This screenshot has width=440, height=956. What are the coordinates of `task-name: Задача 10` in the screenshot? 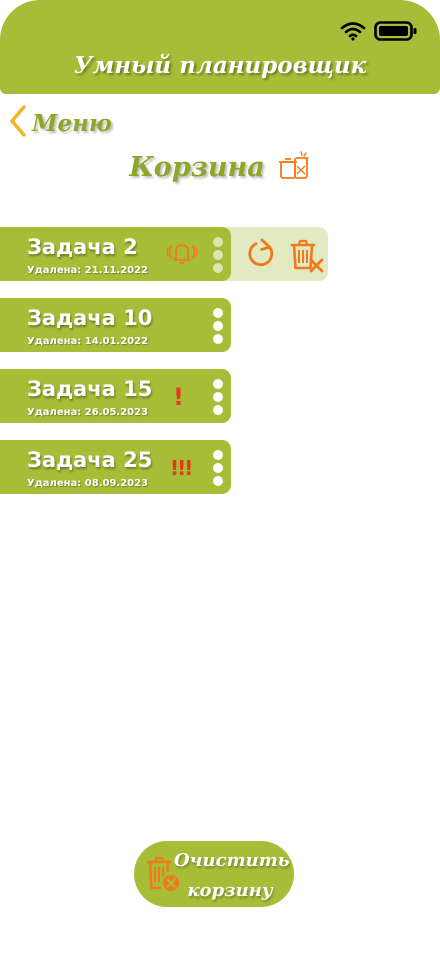 It's located at (90, 318).